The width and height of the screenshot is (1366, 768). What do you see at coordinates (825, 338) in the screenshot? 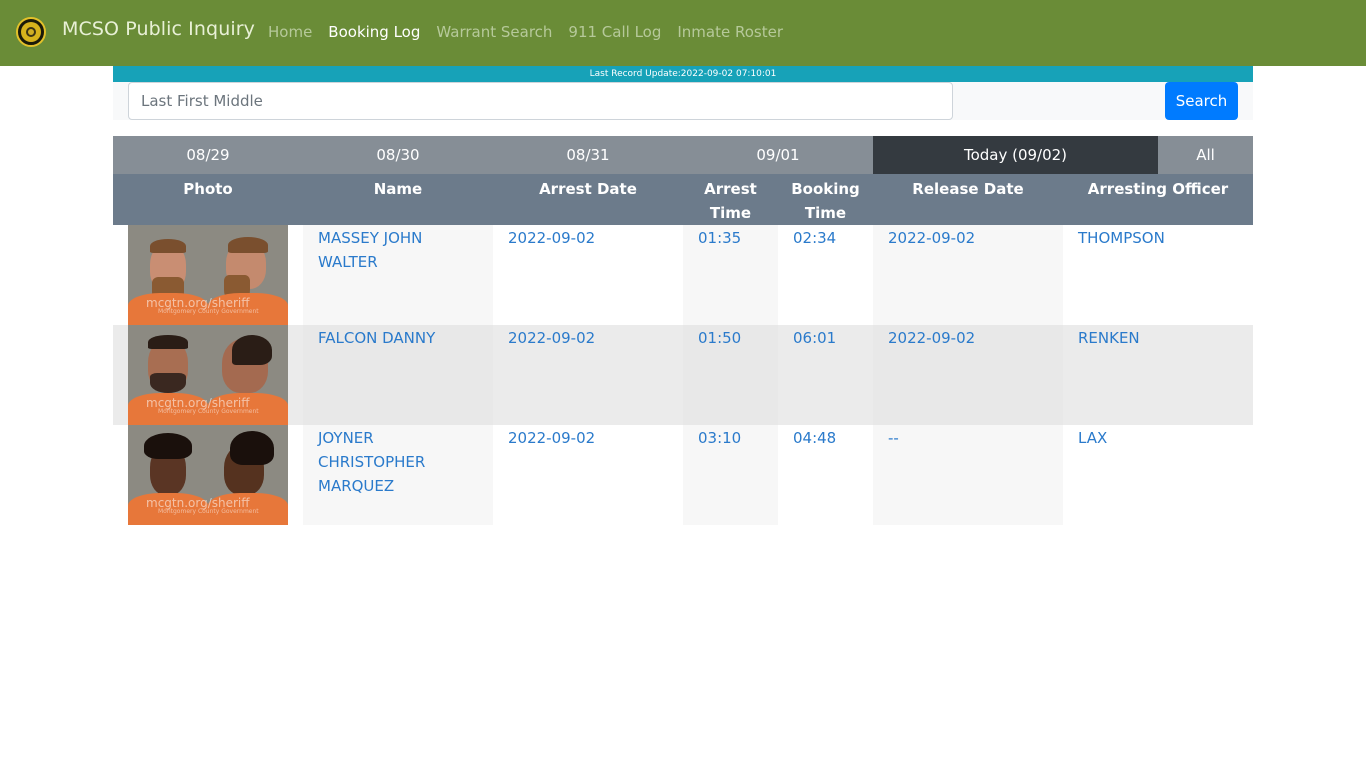
I see `booking-time-link: 06:01` at bounding box center [825, 338].